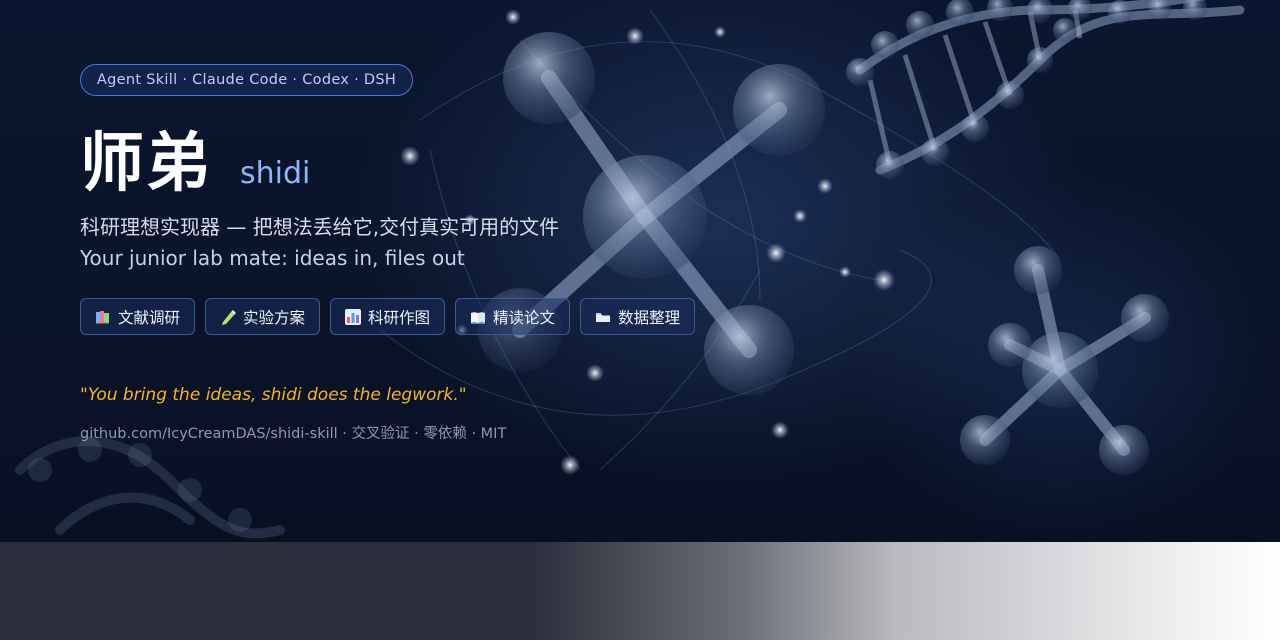 The height and width of the screenshot is (640, 1280). I want to click on chip-label: 文献调研, so click(149, 317).